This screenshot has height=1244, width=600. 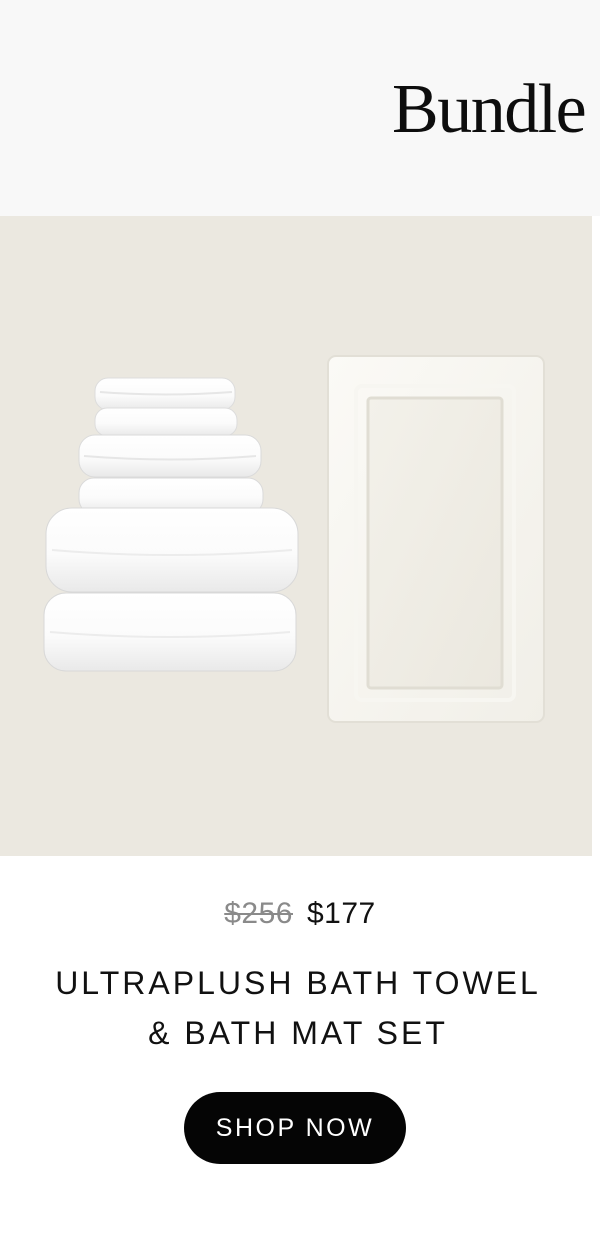 I want to click on shop-now-button: SHOP NOW, so click(x=295, y=1128).